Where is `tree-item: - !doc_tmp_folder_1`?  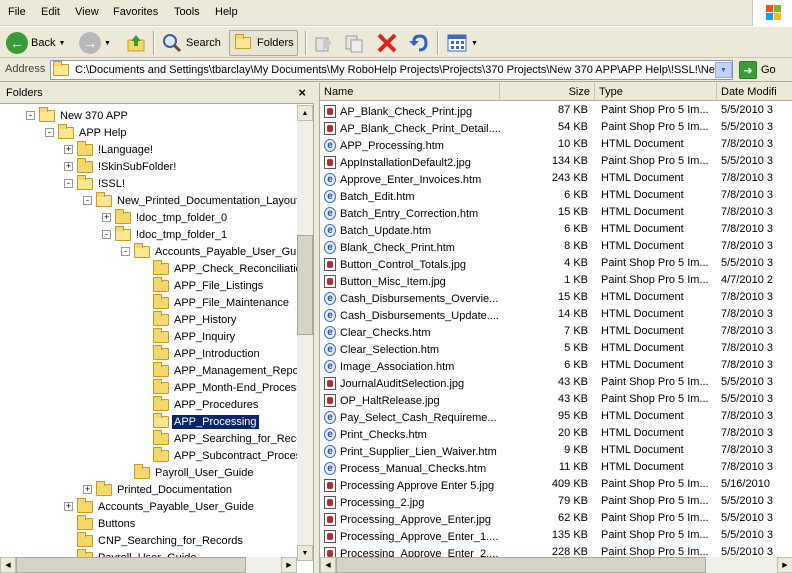 tree-item: - !doc_tmp_folder_1 is located at coordinates (165, 234).